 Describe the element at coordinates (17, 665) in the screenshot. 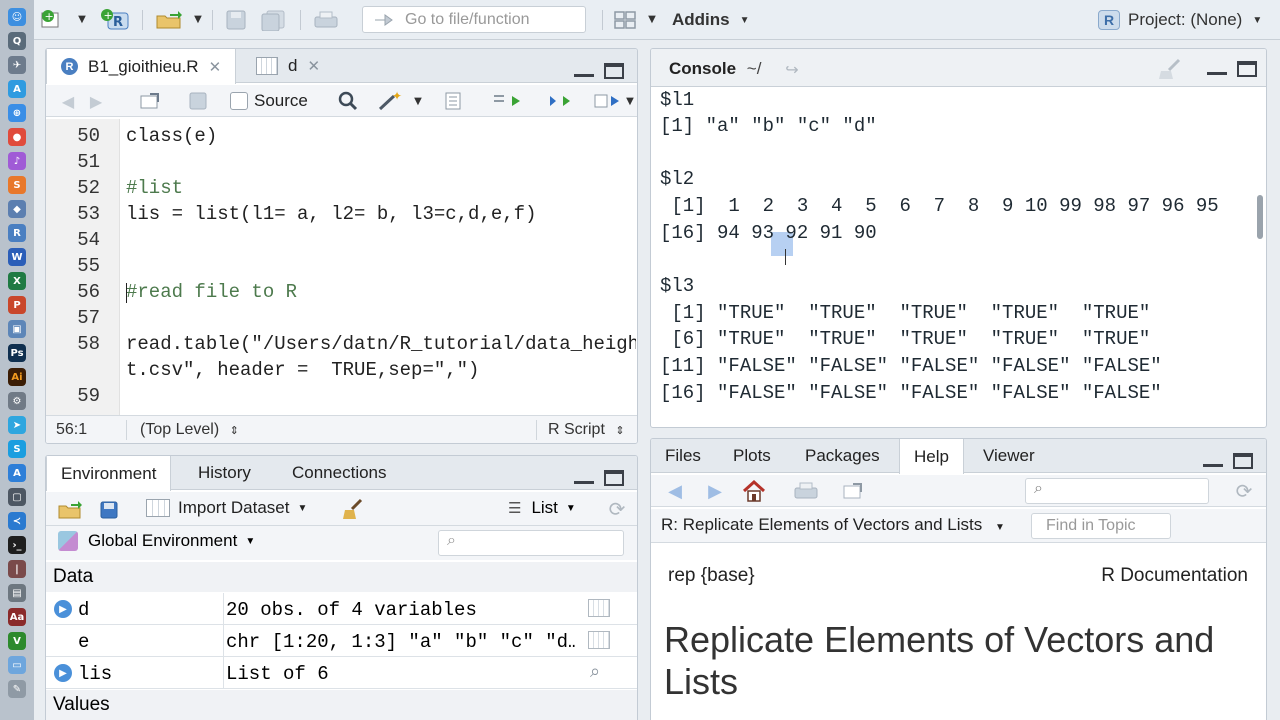

I see `folder-dock-icon: ▭` at that location.